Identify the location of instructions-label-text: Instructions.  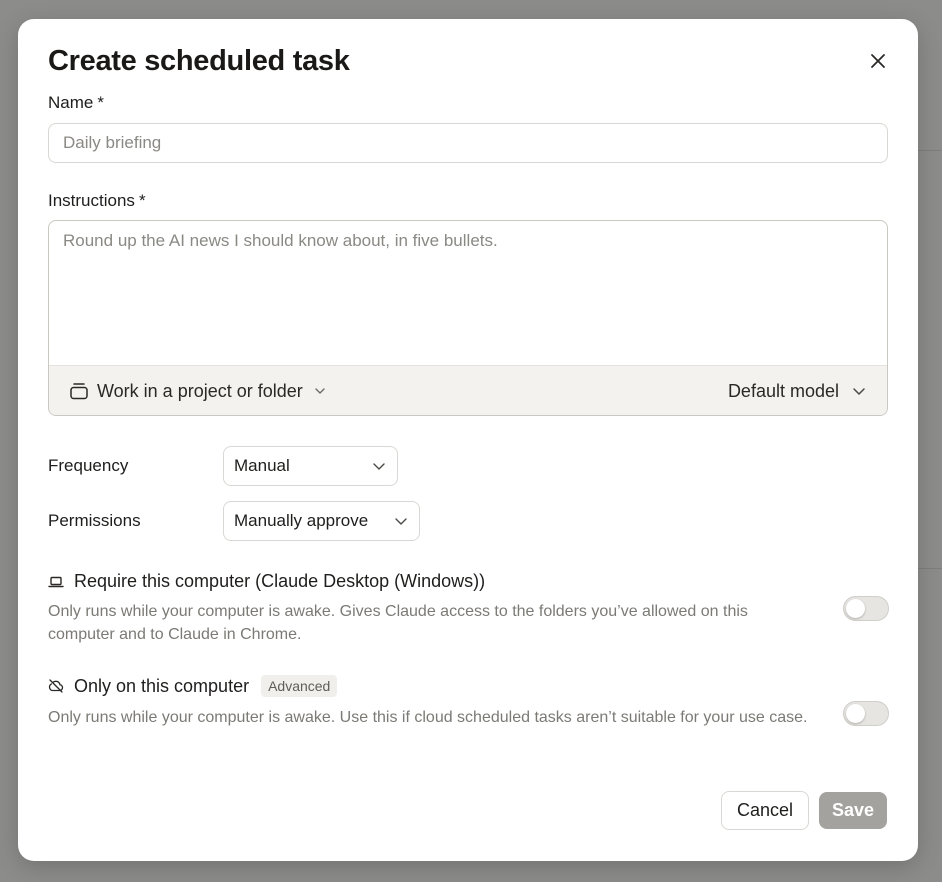
(91, 200).